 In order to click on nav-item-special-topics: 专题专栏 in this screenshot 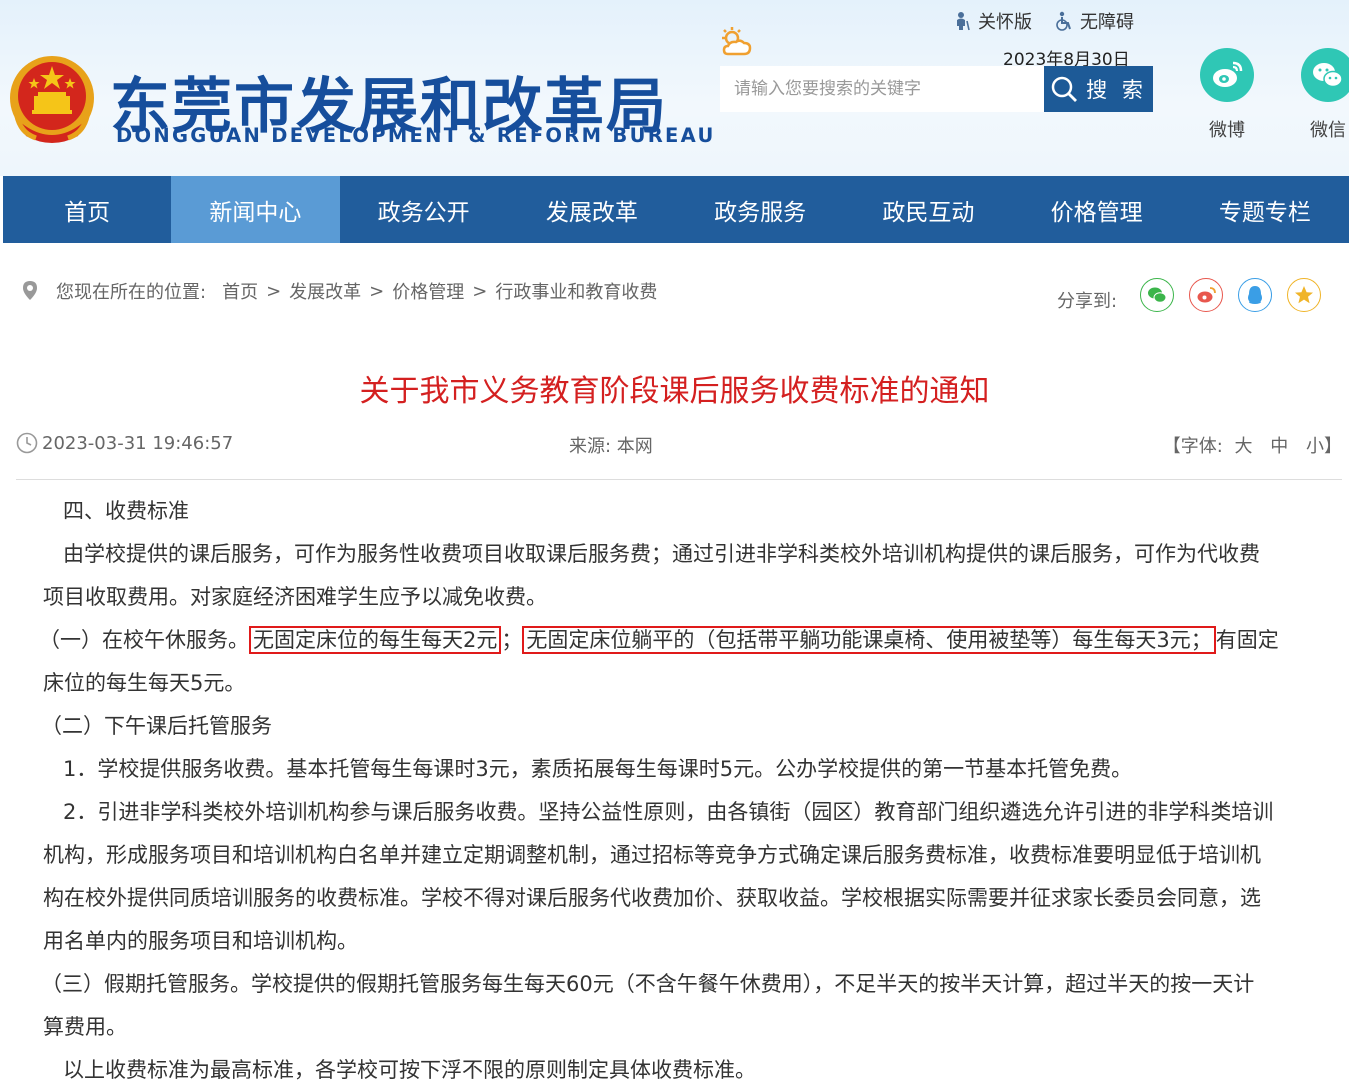, I will do `click(1265, 209)`.